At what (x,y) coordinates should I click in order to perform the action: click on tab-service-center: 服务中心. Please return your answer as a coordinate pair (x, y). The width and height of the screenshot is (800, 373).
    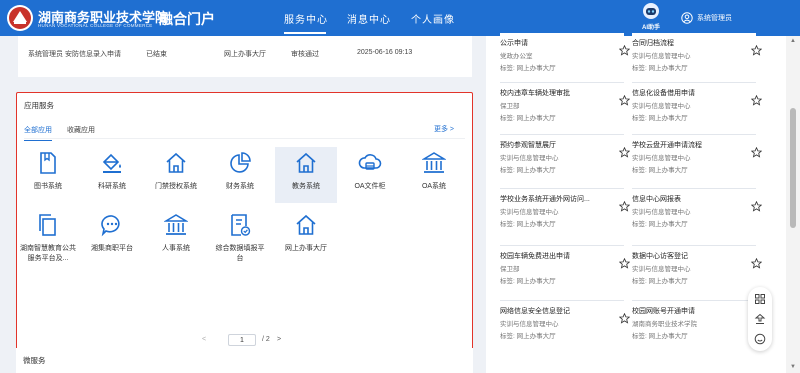
    Looking at the image, I should click on (306, 22).